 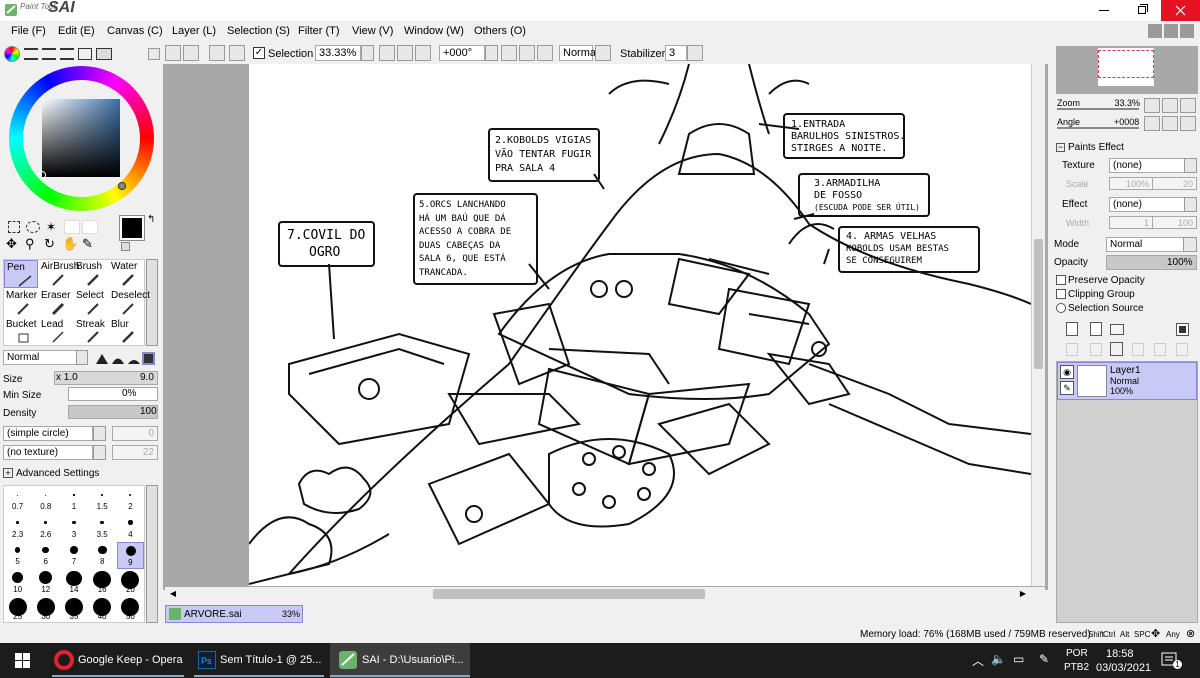 I want to click on selection-checkbox: ✓, so click(x=259, y=53).